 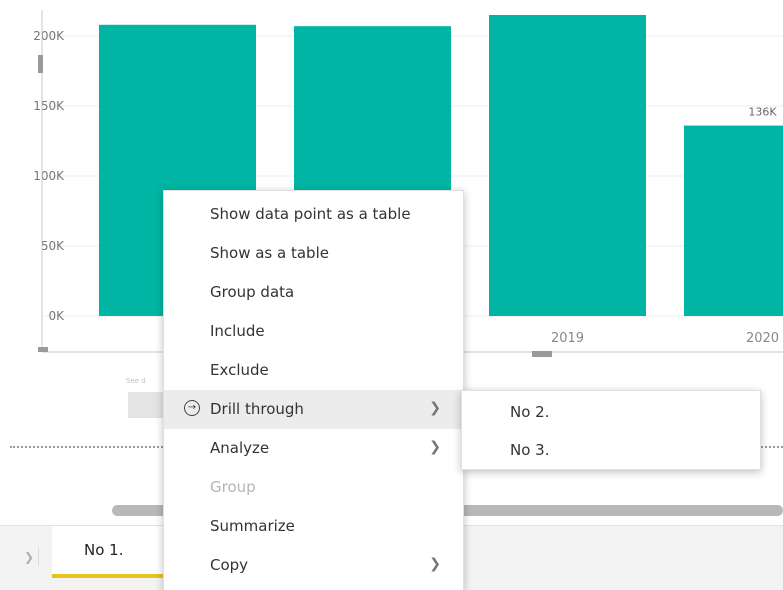 I want to click on resize-handle-bottom-left, so click(x=43, y=349).